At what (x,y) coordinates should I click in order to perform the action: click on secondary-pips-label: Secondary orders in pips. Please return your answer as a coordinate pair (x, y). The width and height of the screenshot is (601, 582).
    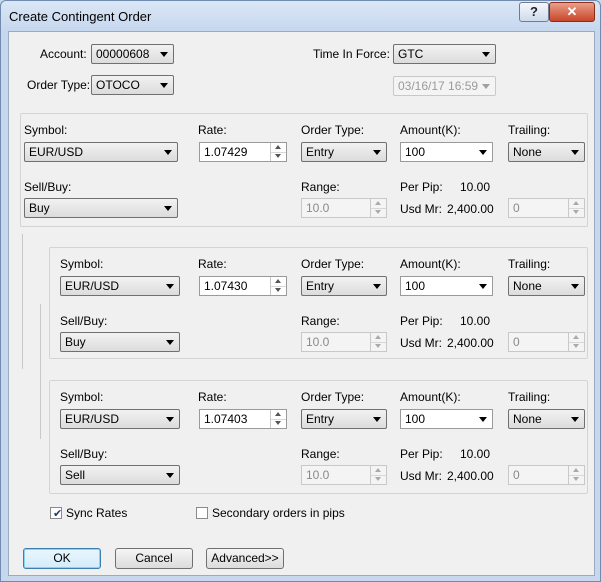
    Looking at the image, I should click on (278, 513).